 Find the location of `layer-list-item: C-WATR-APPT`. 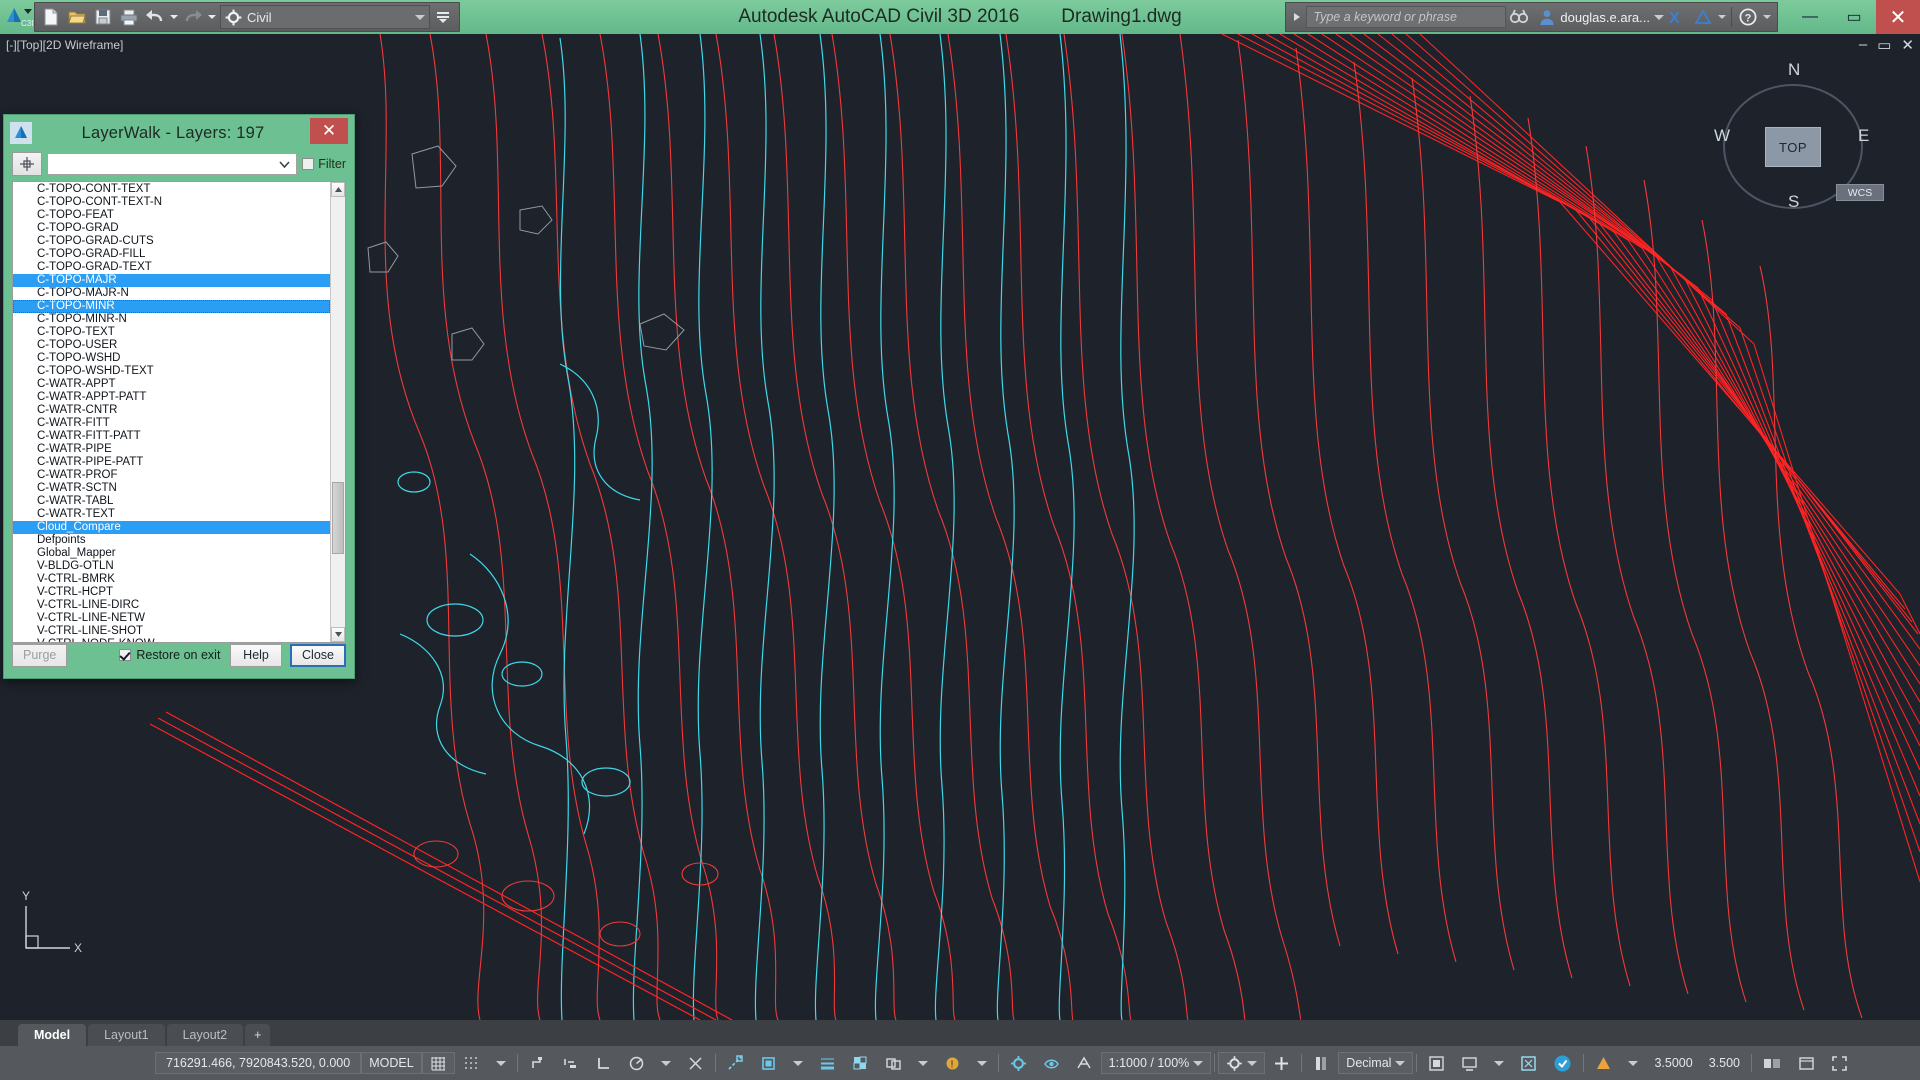

layer-list-item: C-WATR-APPT is located at coordinates (171, 384).